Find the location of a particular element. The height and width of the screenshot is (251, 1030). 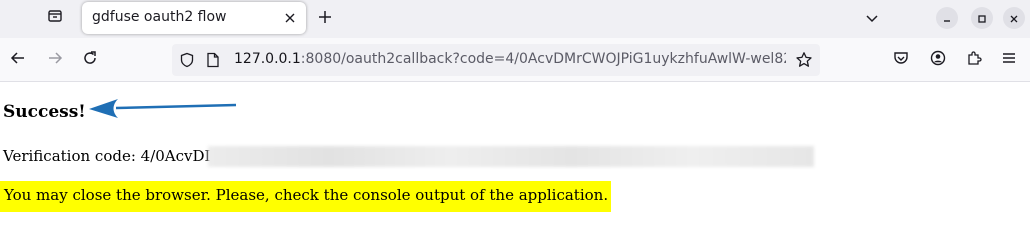

maximize-icon is located at coordinates (982, 18).